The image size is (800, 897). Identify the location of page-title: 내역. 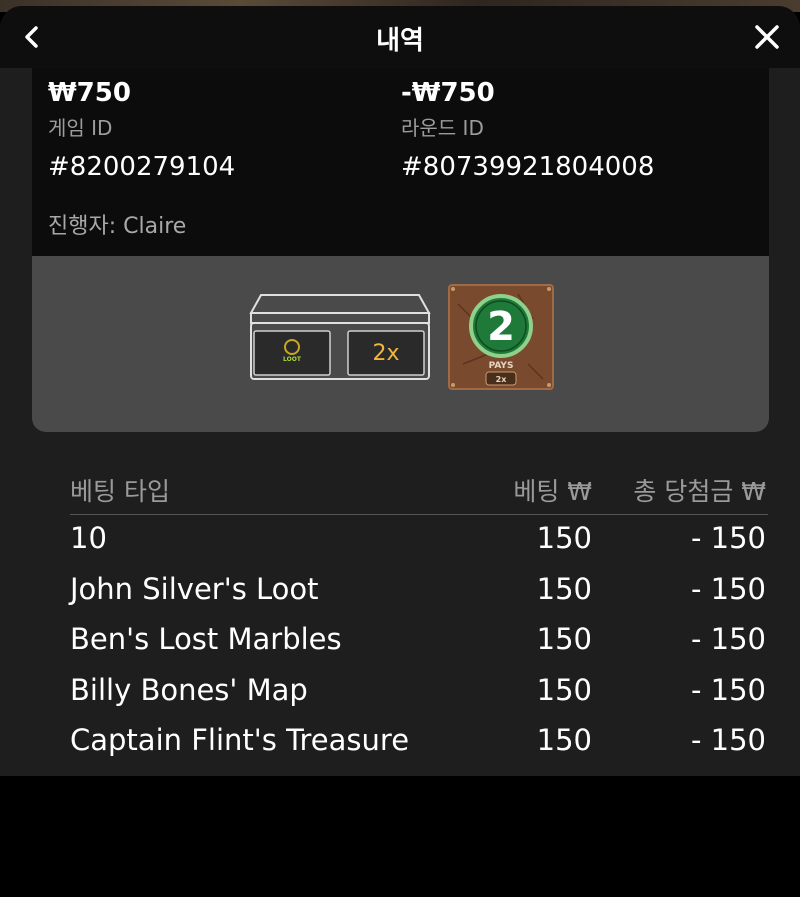
(400, 41).